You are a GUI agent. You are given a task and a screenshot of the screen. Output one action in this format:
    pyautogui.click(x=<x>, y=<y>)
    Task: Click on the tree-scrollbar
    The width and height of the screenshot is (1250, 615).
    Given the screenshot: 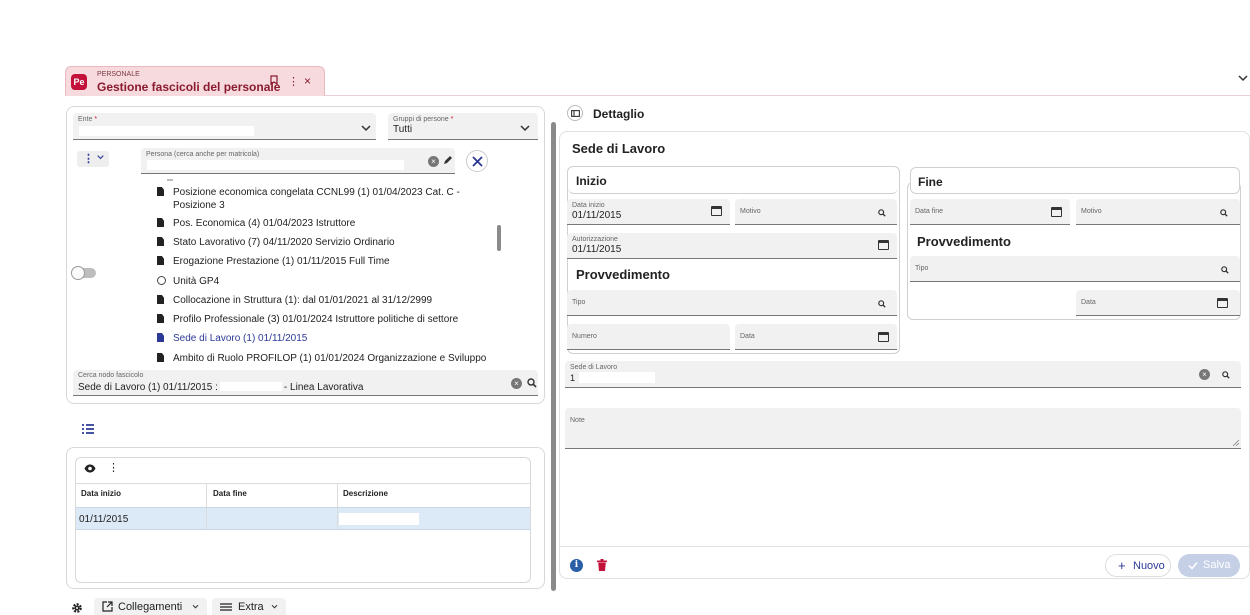 What is the action you would take?
    pyautogui.click(x=499, y=238)
    